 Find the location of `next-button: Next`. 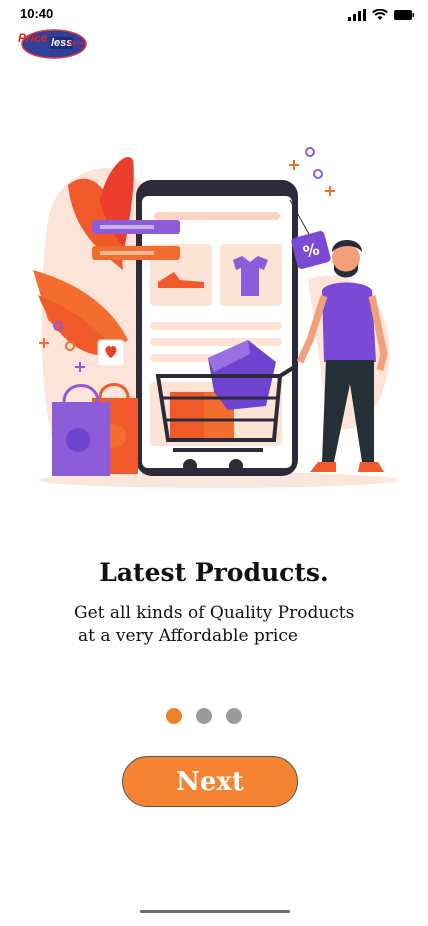

next-button: Next is located at coordinates (210, 781).